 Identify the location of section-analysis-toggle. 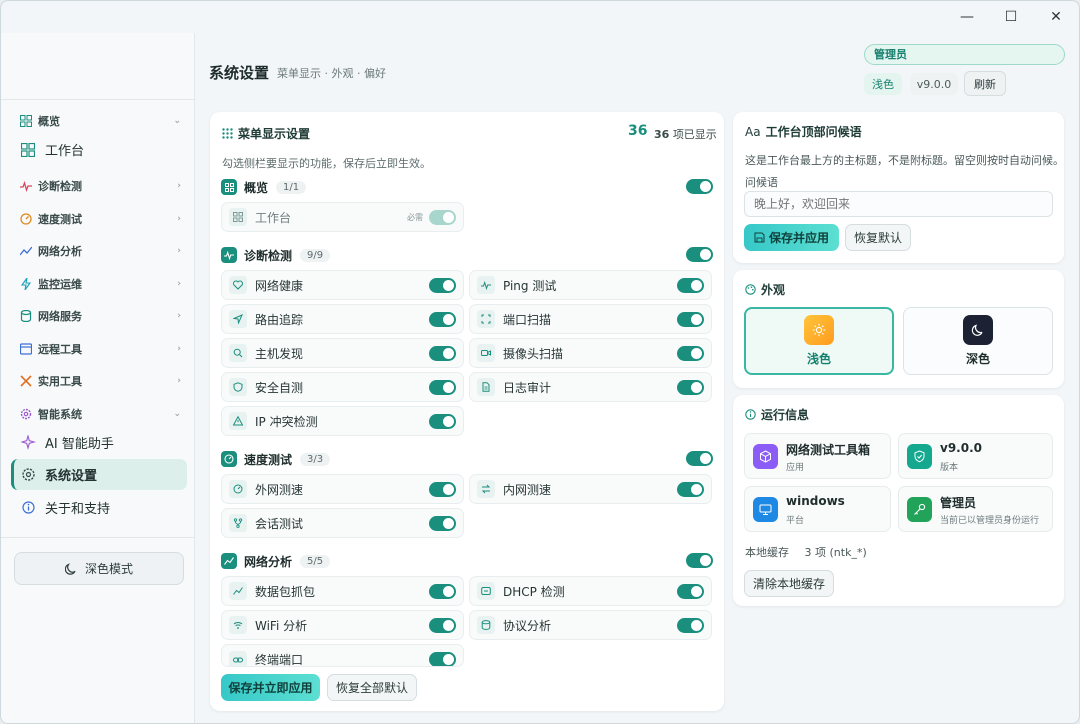
(699, 560).